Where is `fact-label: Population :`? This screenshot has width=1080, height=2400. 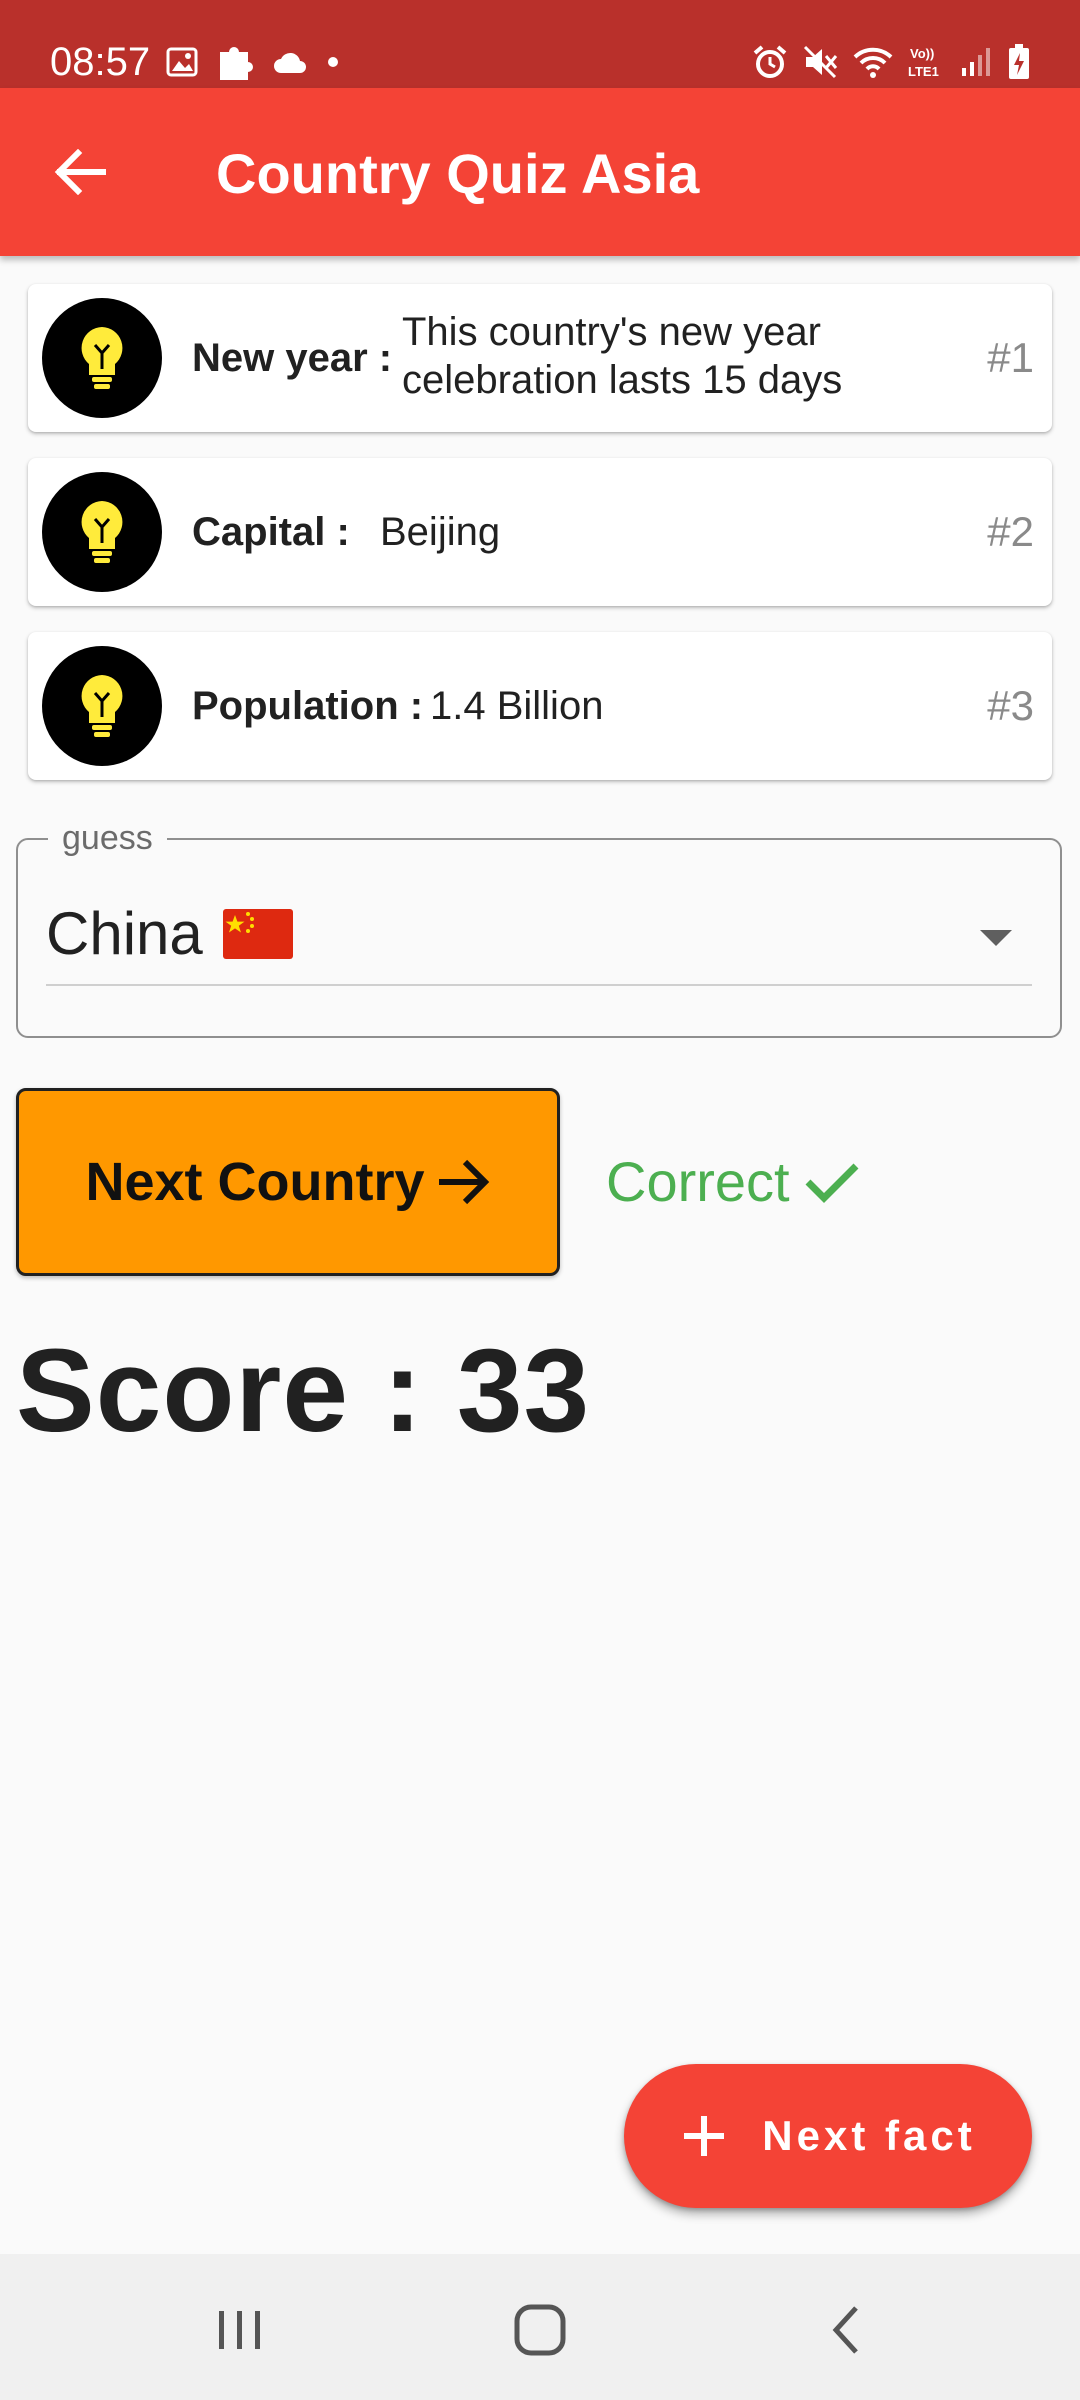 fact-label: Population : is located at coordinates (308, 706).